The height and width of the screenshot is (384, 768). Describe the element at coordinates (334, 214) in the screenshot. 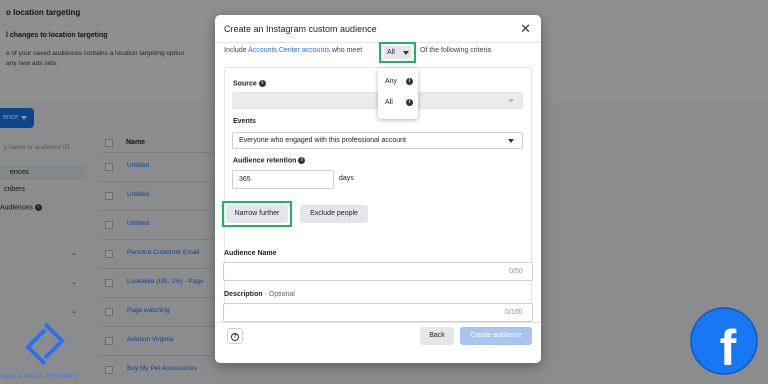

I see `exclude-people-button: Exclude people` at that location.